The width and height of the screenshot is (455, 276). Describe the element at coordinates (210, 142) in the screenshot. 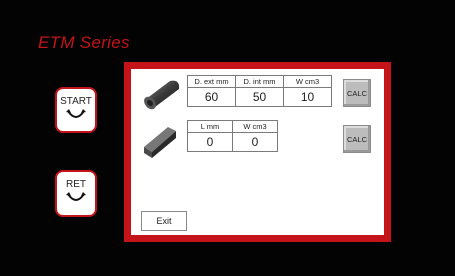

I see `length-field: 0` at that location.